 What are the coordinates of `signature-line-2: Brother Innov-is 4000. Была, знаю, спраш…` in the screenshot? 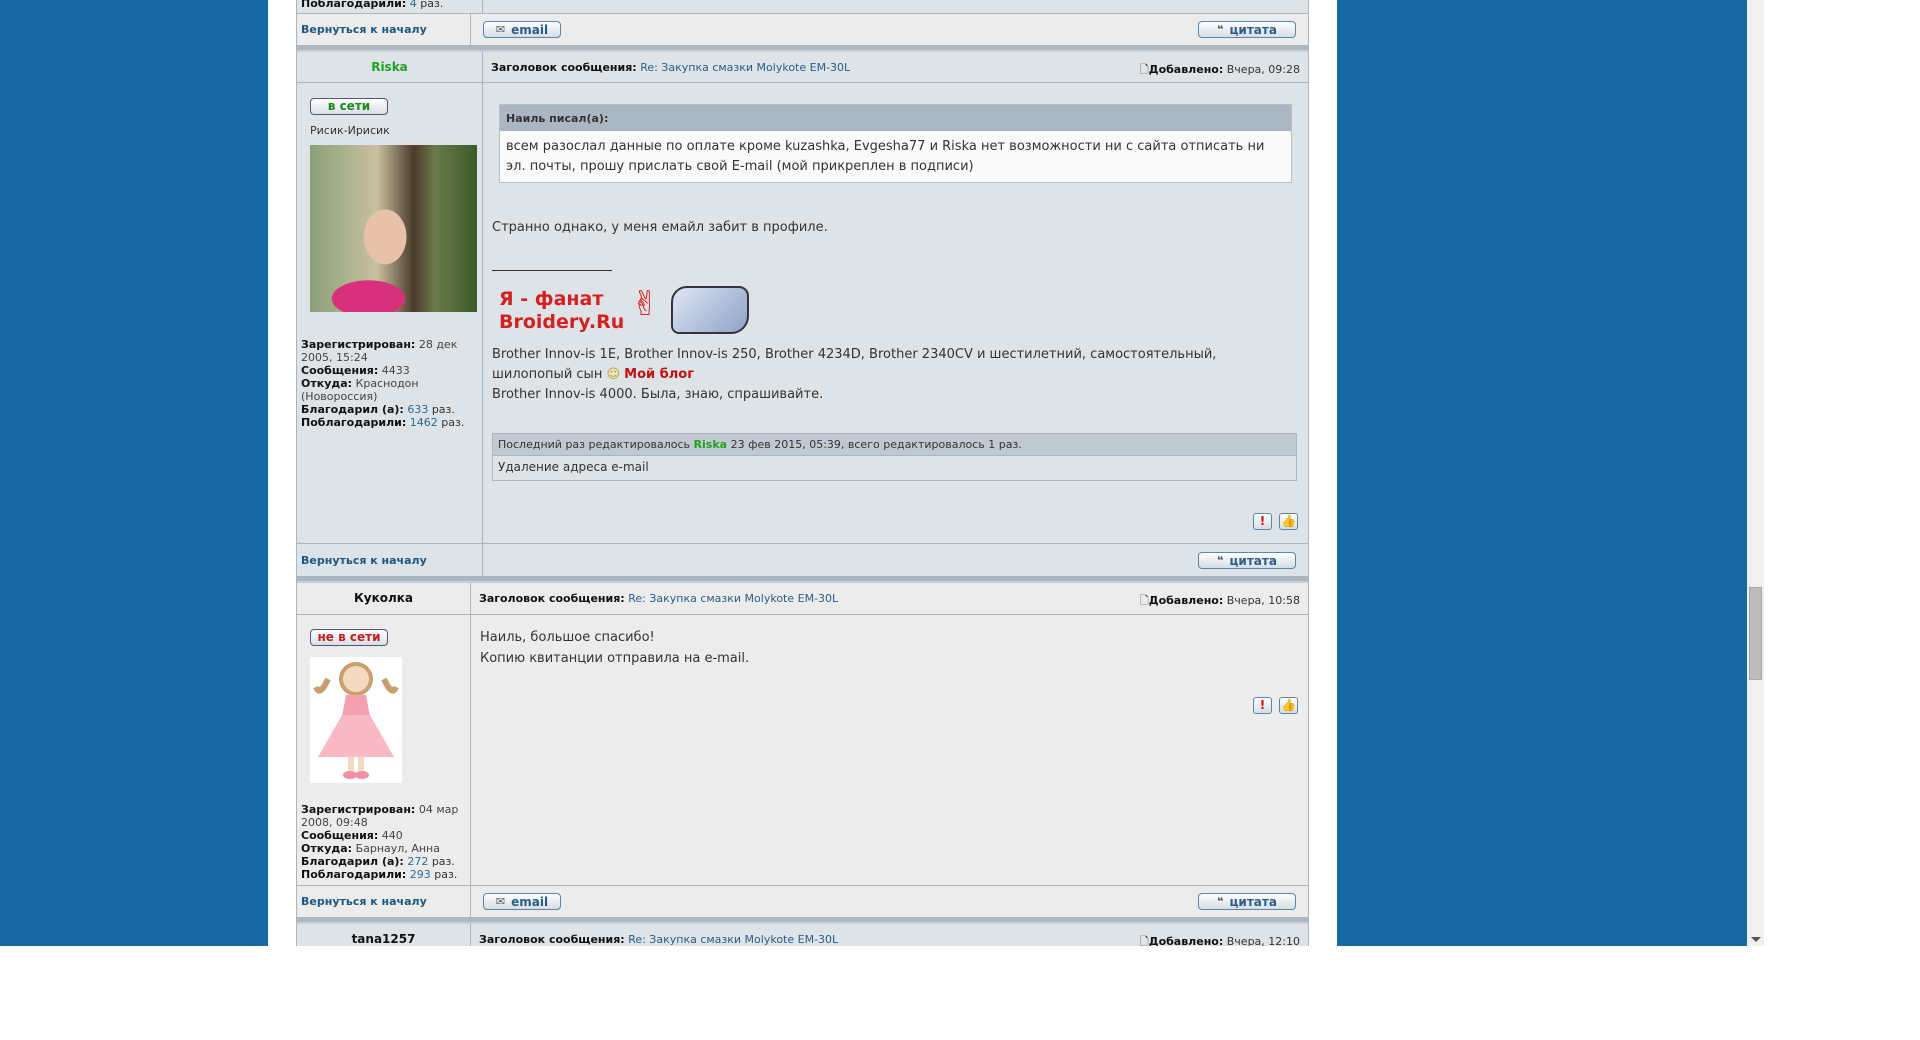 It's located at (658, 394).